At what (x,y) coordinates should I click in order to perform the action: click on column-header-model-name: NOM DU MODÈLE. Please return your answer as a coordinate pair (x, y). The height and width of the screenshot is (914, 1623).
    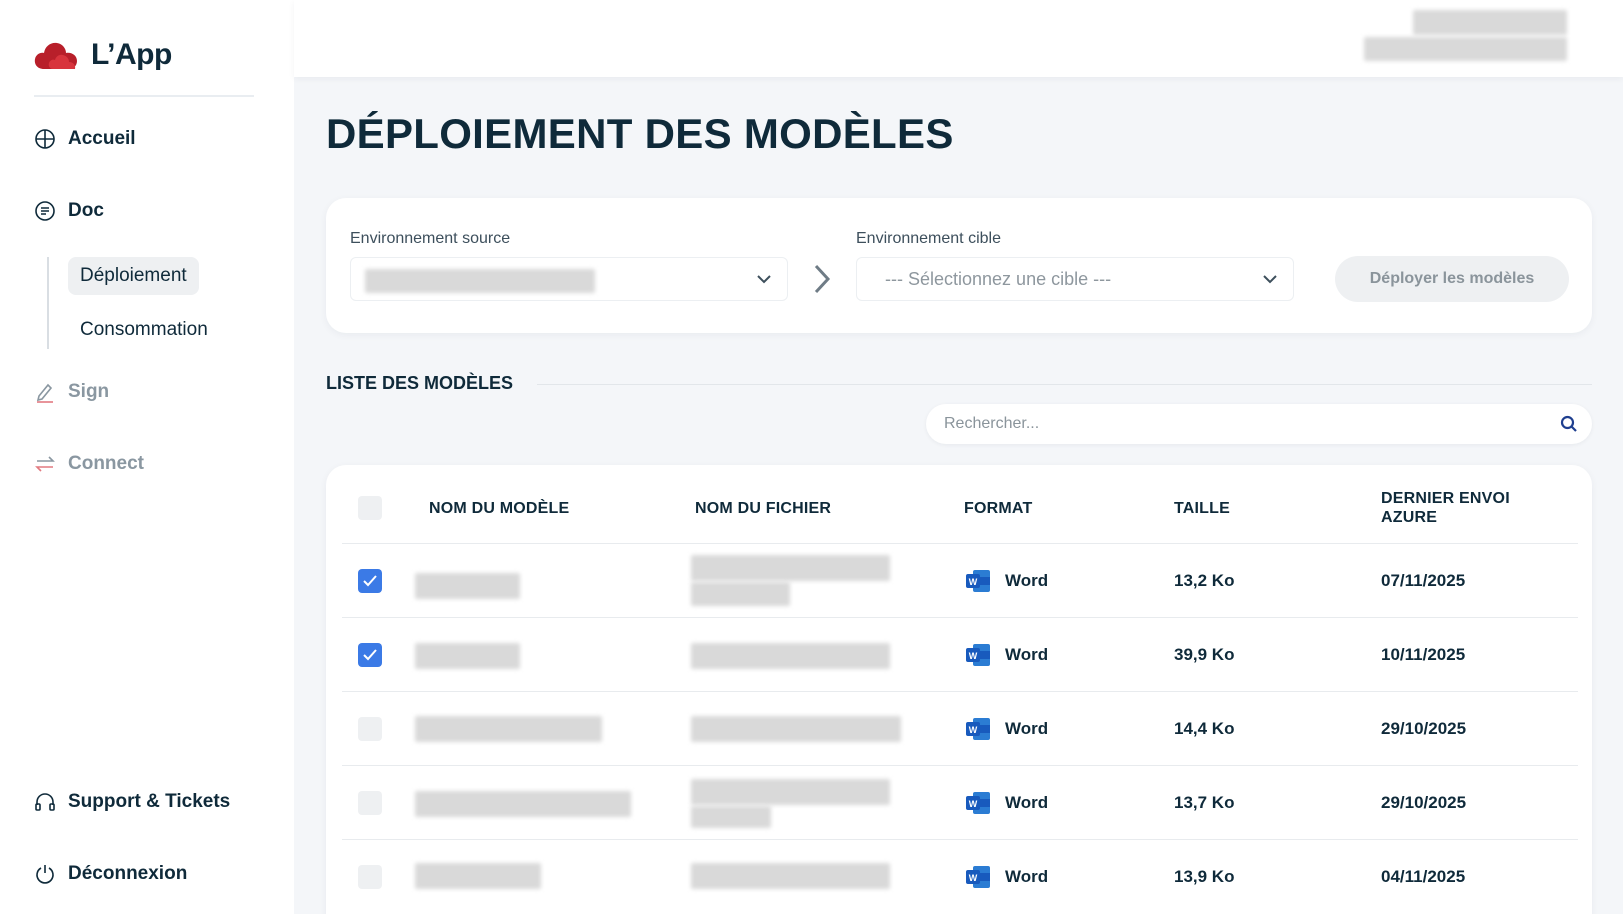
    Looking at the image, I should click on (499, 508).